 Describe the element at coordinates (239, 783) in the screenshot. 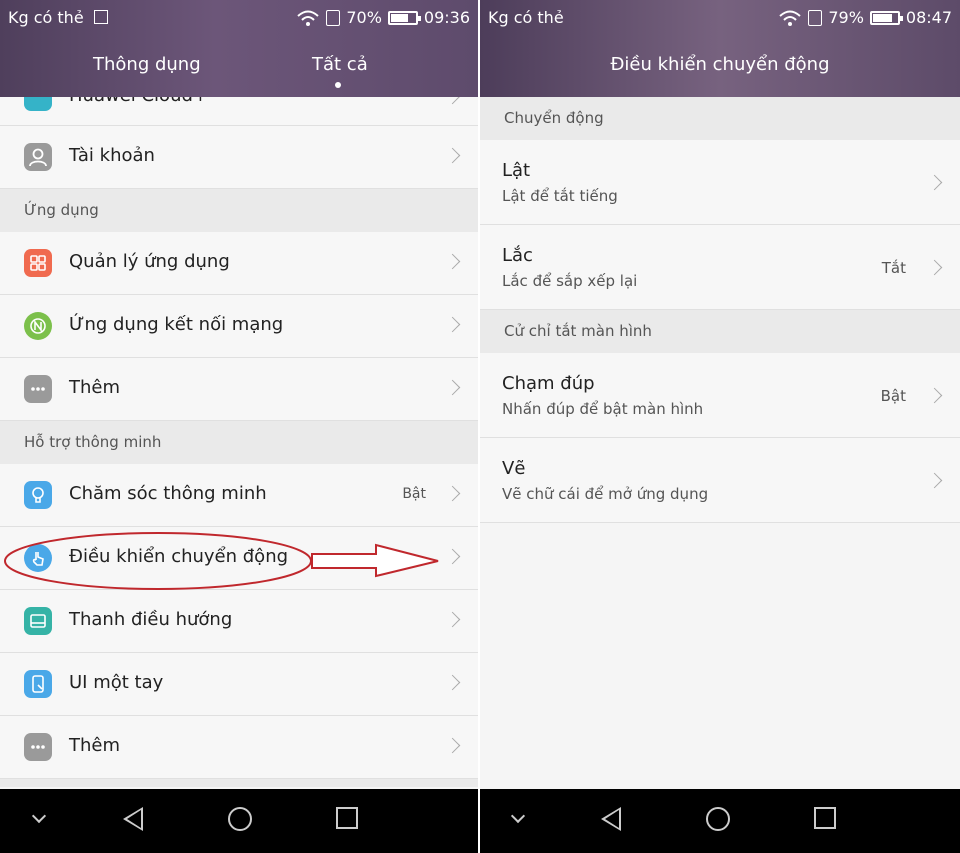

I see `section-divider` at that location.